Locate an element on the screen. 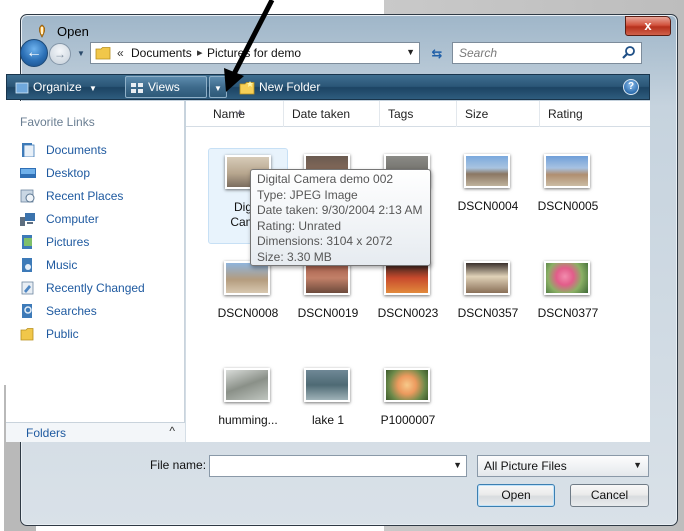  nav-link-label: Computer is located at coordinates (72, 219).